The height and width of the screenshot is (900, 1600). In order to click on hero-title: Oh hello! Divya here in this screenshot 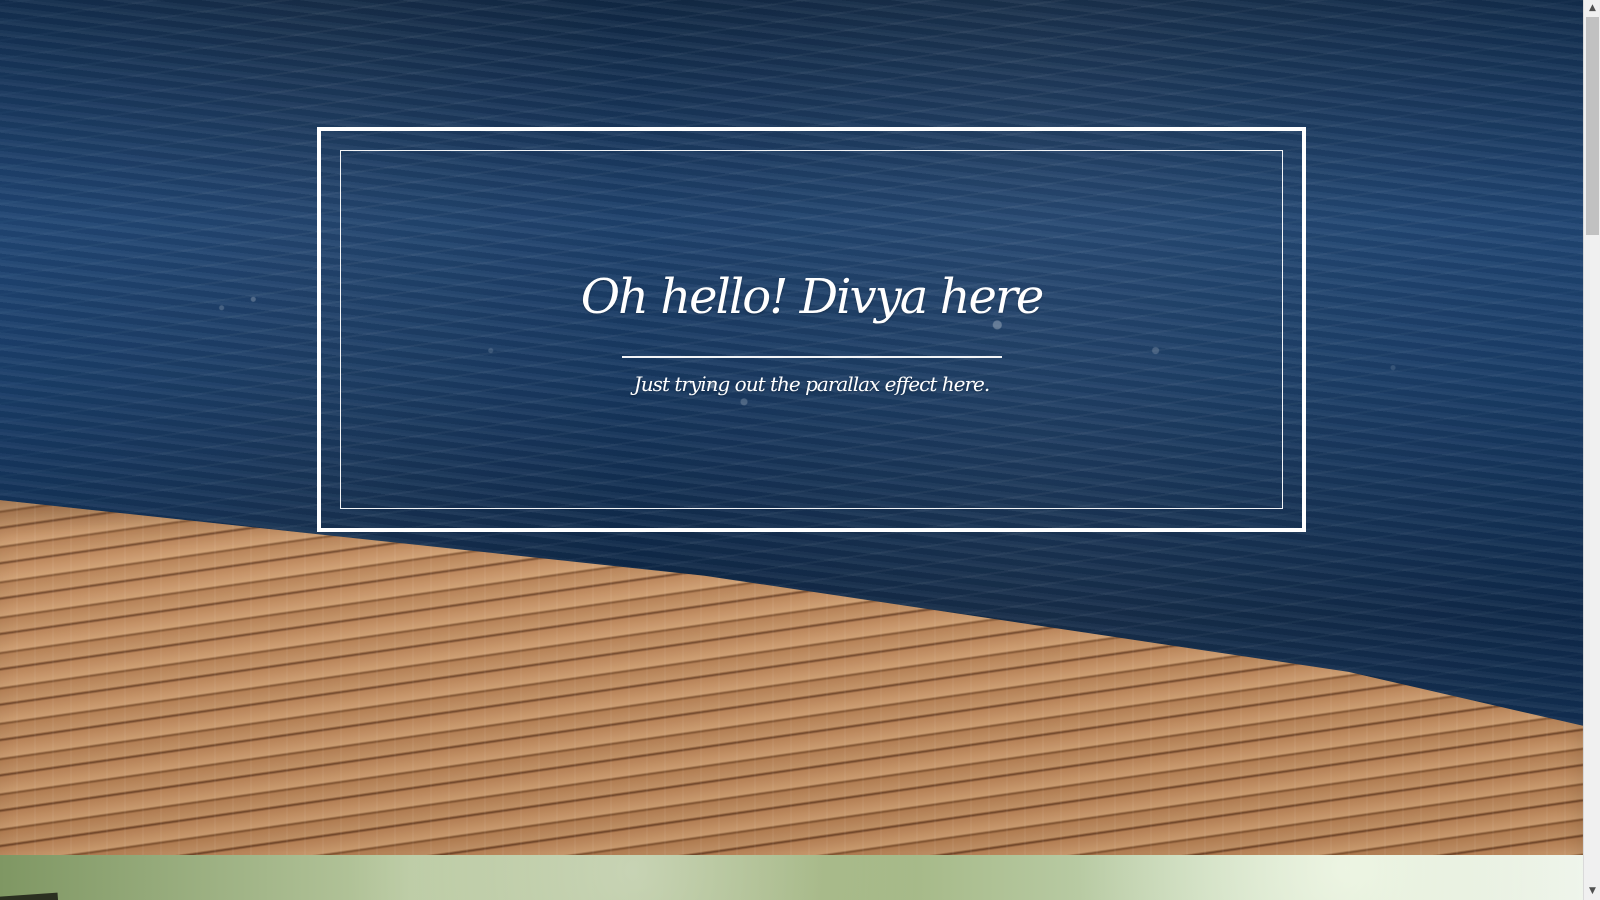, I will do `click(812, 297)`.